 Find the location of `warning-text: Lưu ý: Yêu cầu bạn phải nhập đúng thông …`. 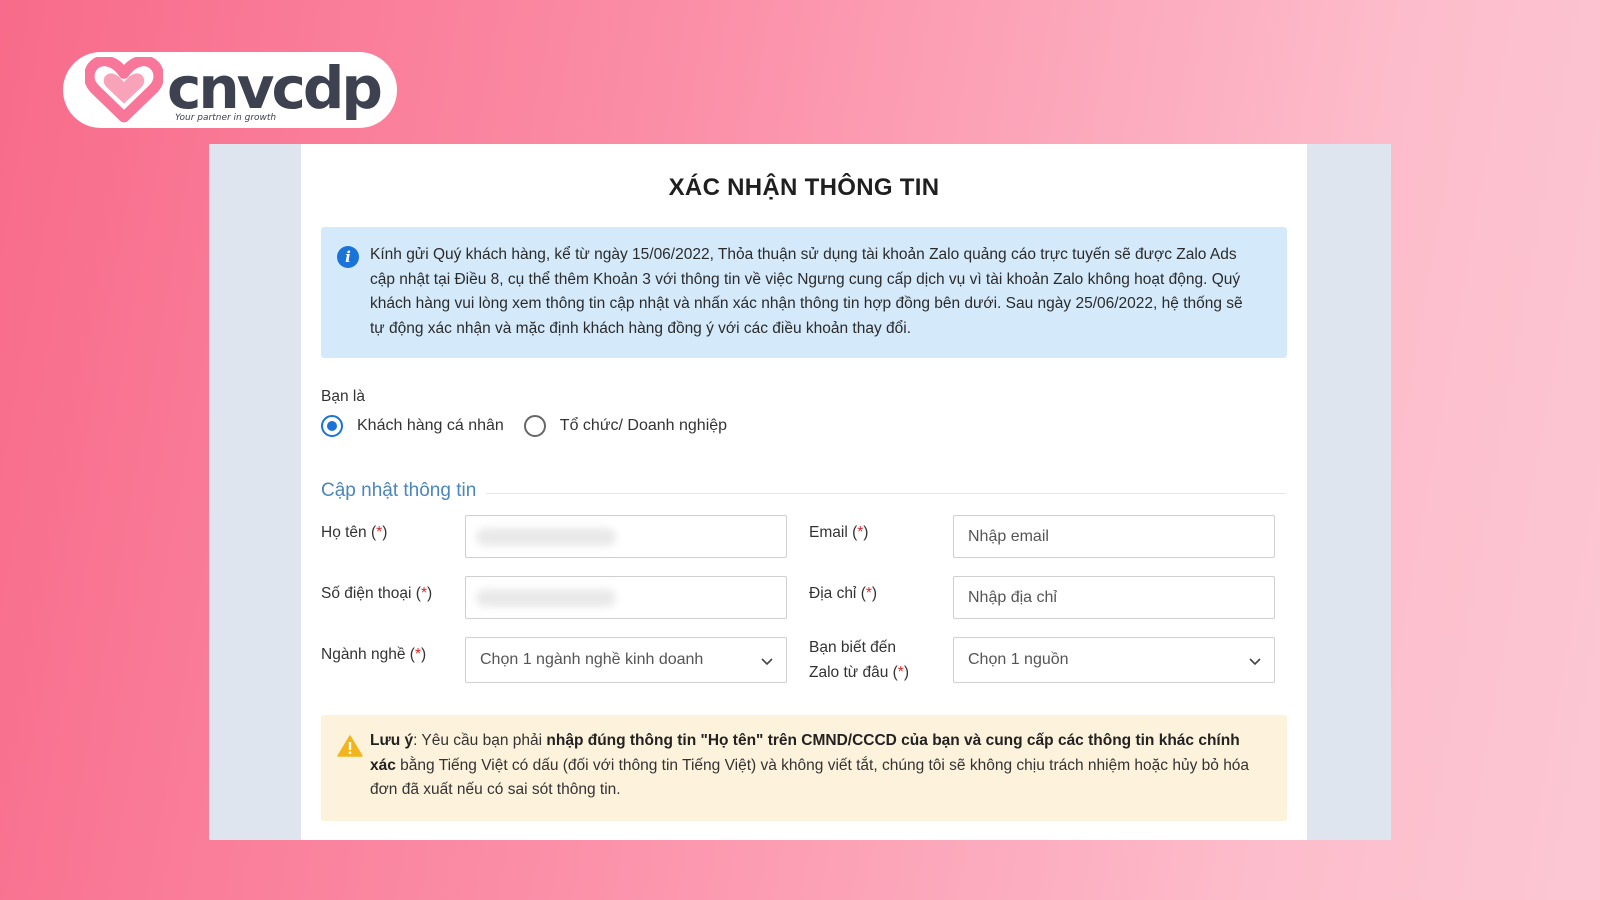

warning-text: Lưu ý: Yêu cầu bạn phải nhập đúng thông … is located at coordinates (810, 765).